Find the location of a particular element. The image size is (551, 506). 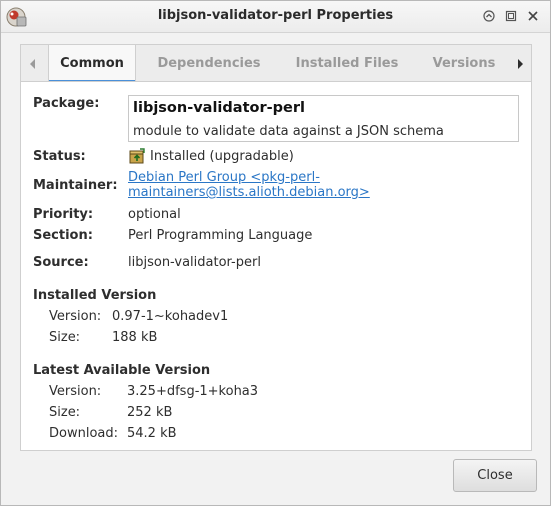

tab-common-label: Common is located at coordinates (92, 63).